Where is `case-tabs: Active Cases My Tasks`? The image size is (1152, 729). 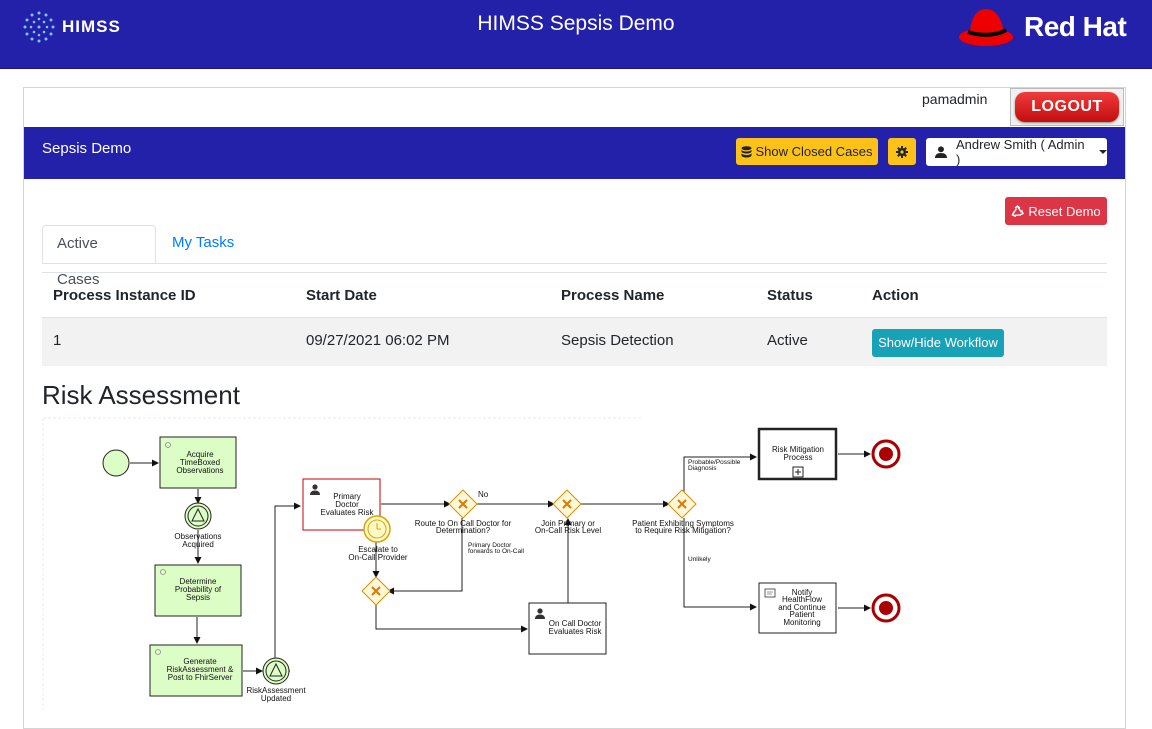 case-tabs: Active Cases My Tasks is located at coordinates (574, 256).